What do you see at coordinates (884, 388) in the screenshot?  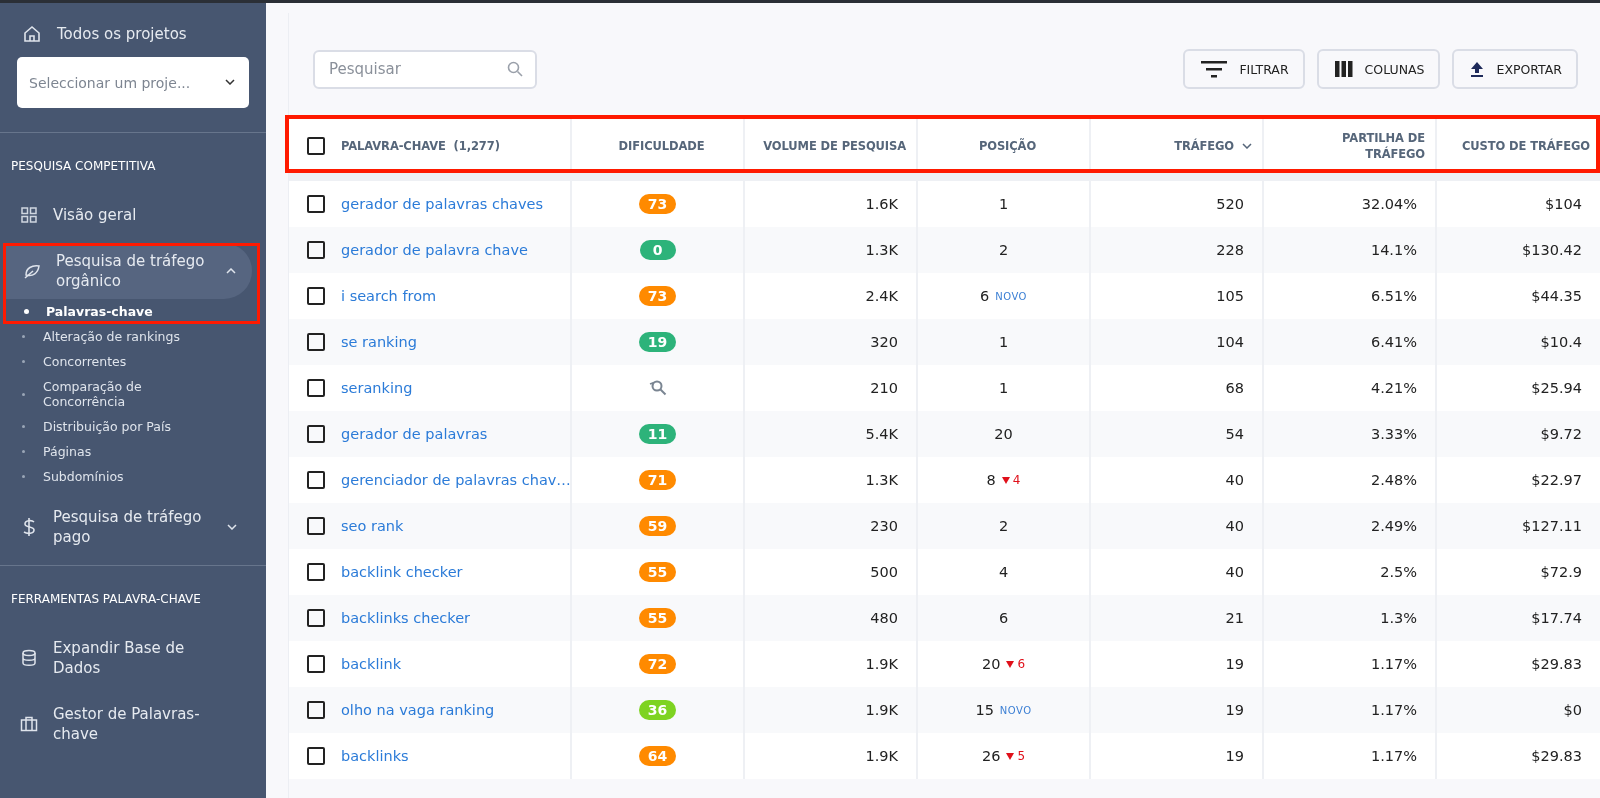 I see `table-cell: 210` at bounding box center [884, 388].